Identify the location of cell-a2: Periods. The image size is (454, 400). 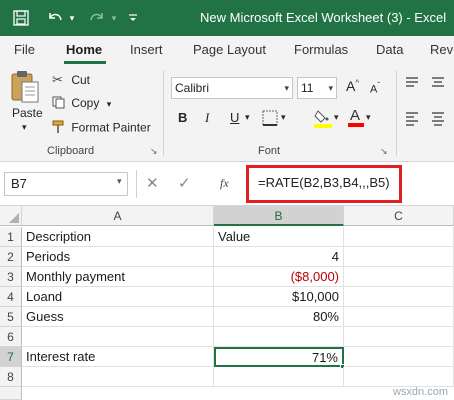
(118, 257).